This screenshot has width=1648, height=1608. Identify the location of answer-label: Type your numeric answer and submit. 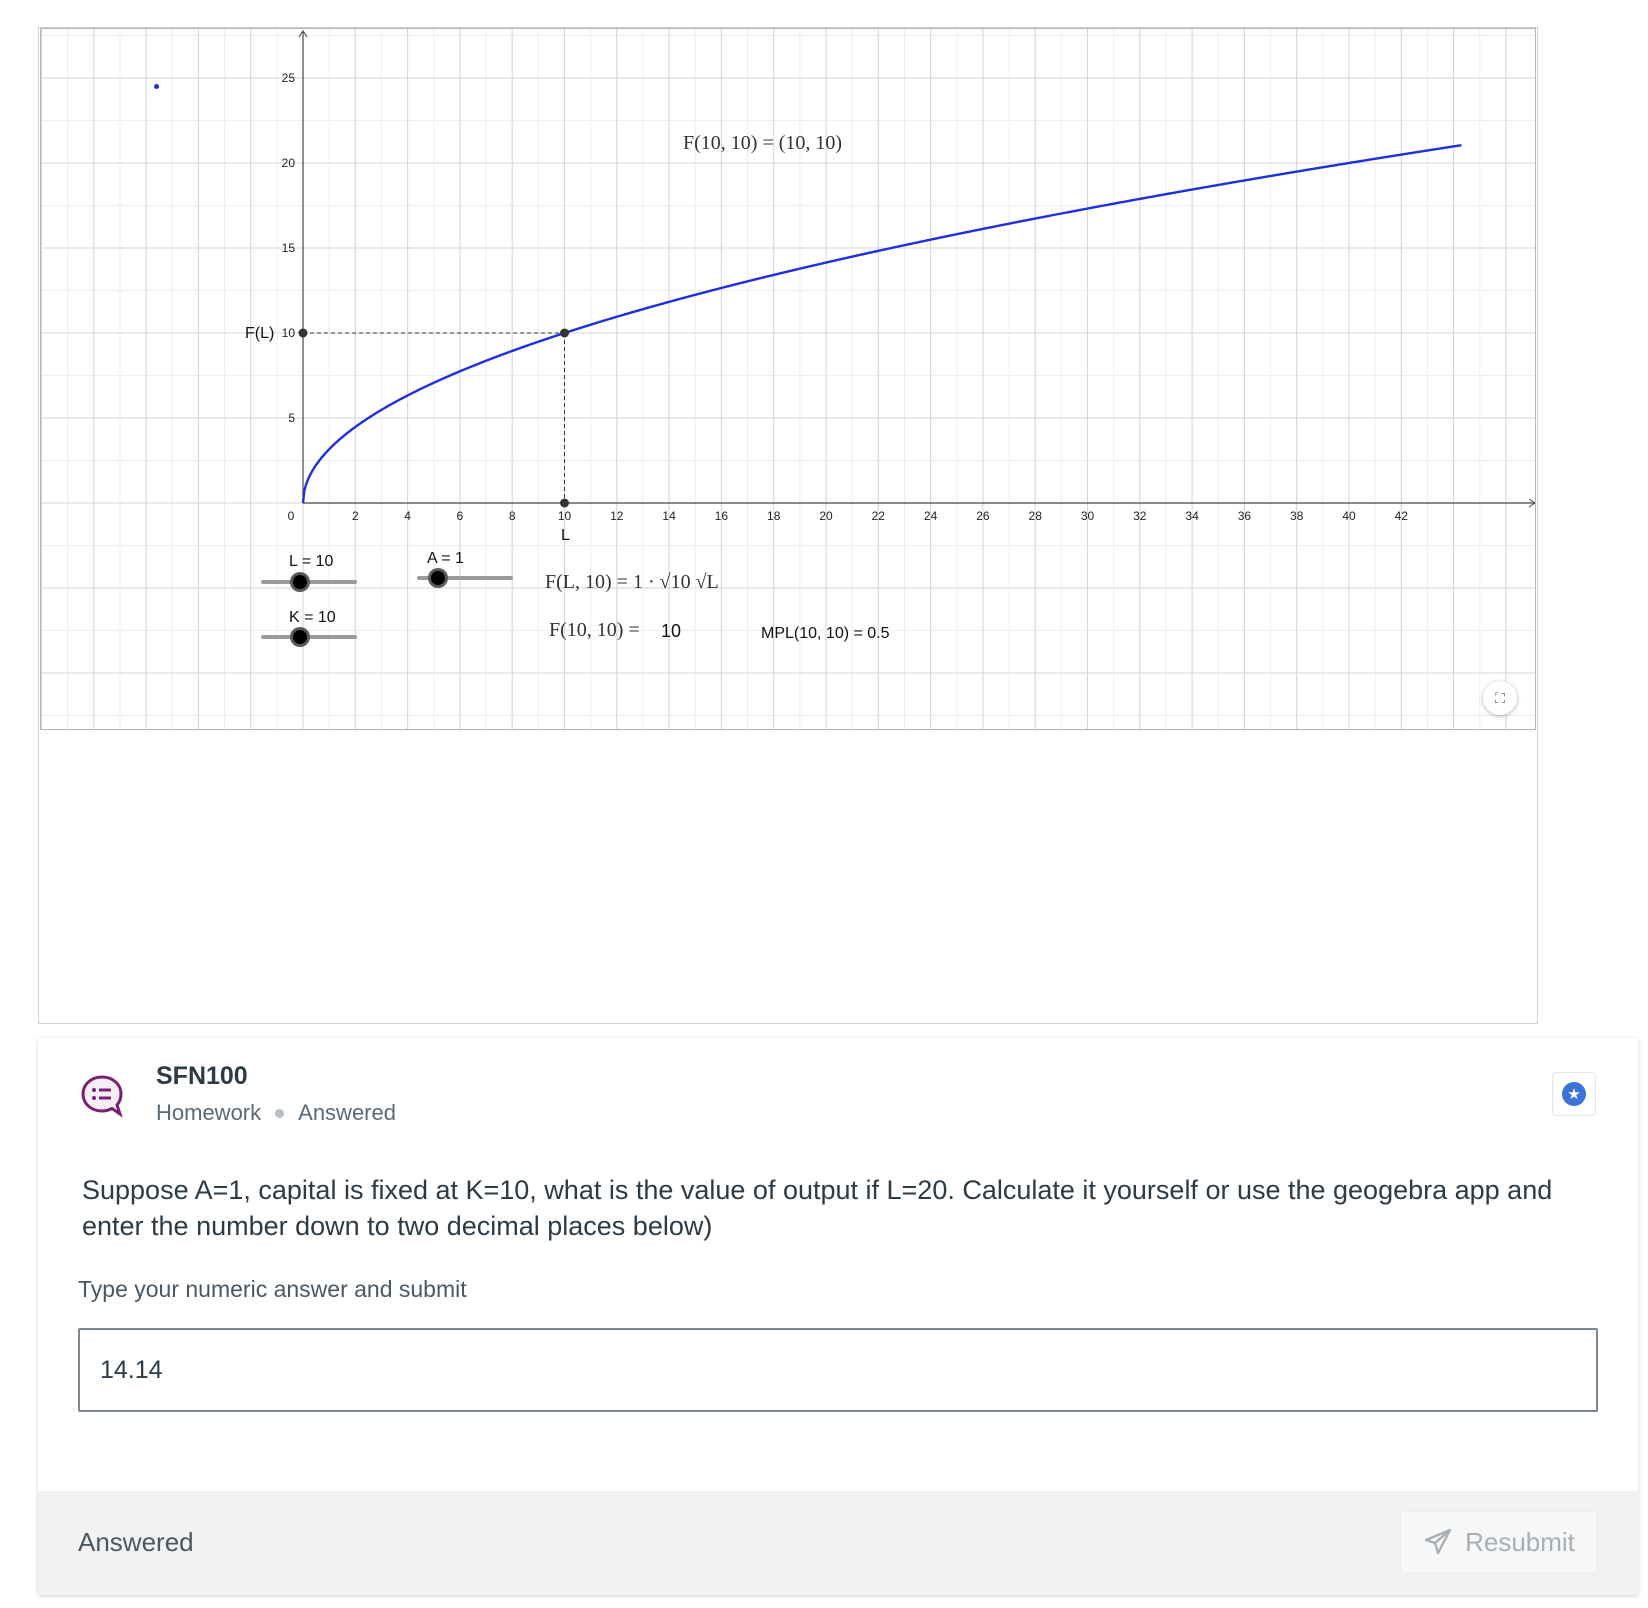
(272, 1289).